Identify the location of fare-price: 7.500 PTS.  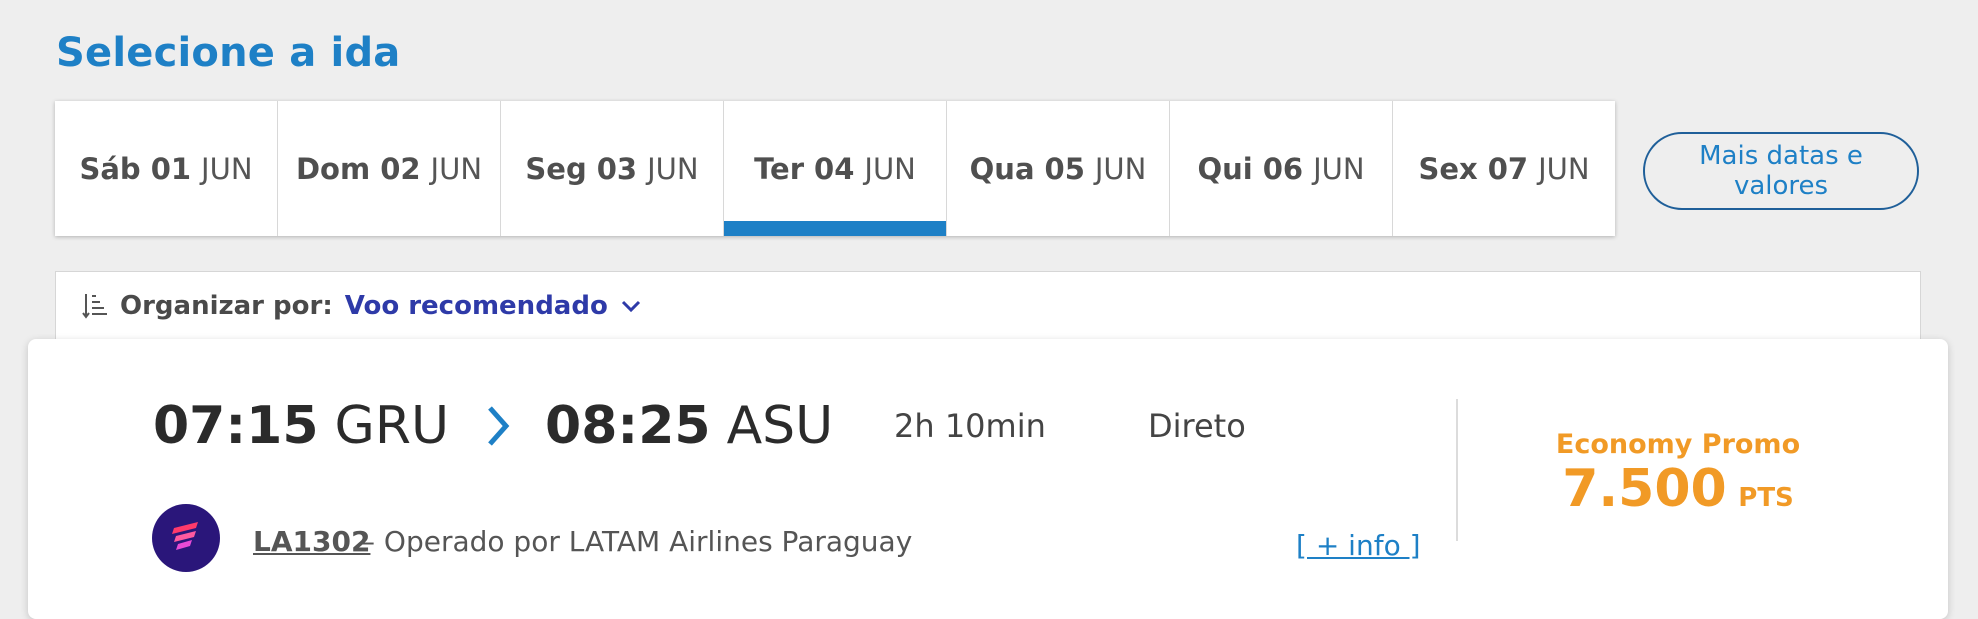
(1678, 489).